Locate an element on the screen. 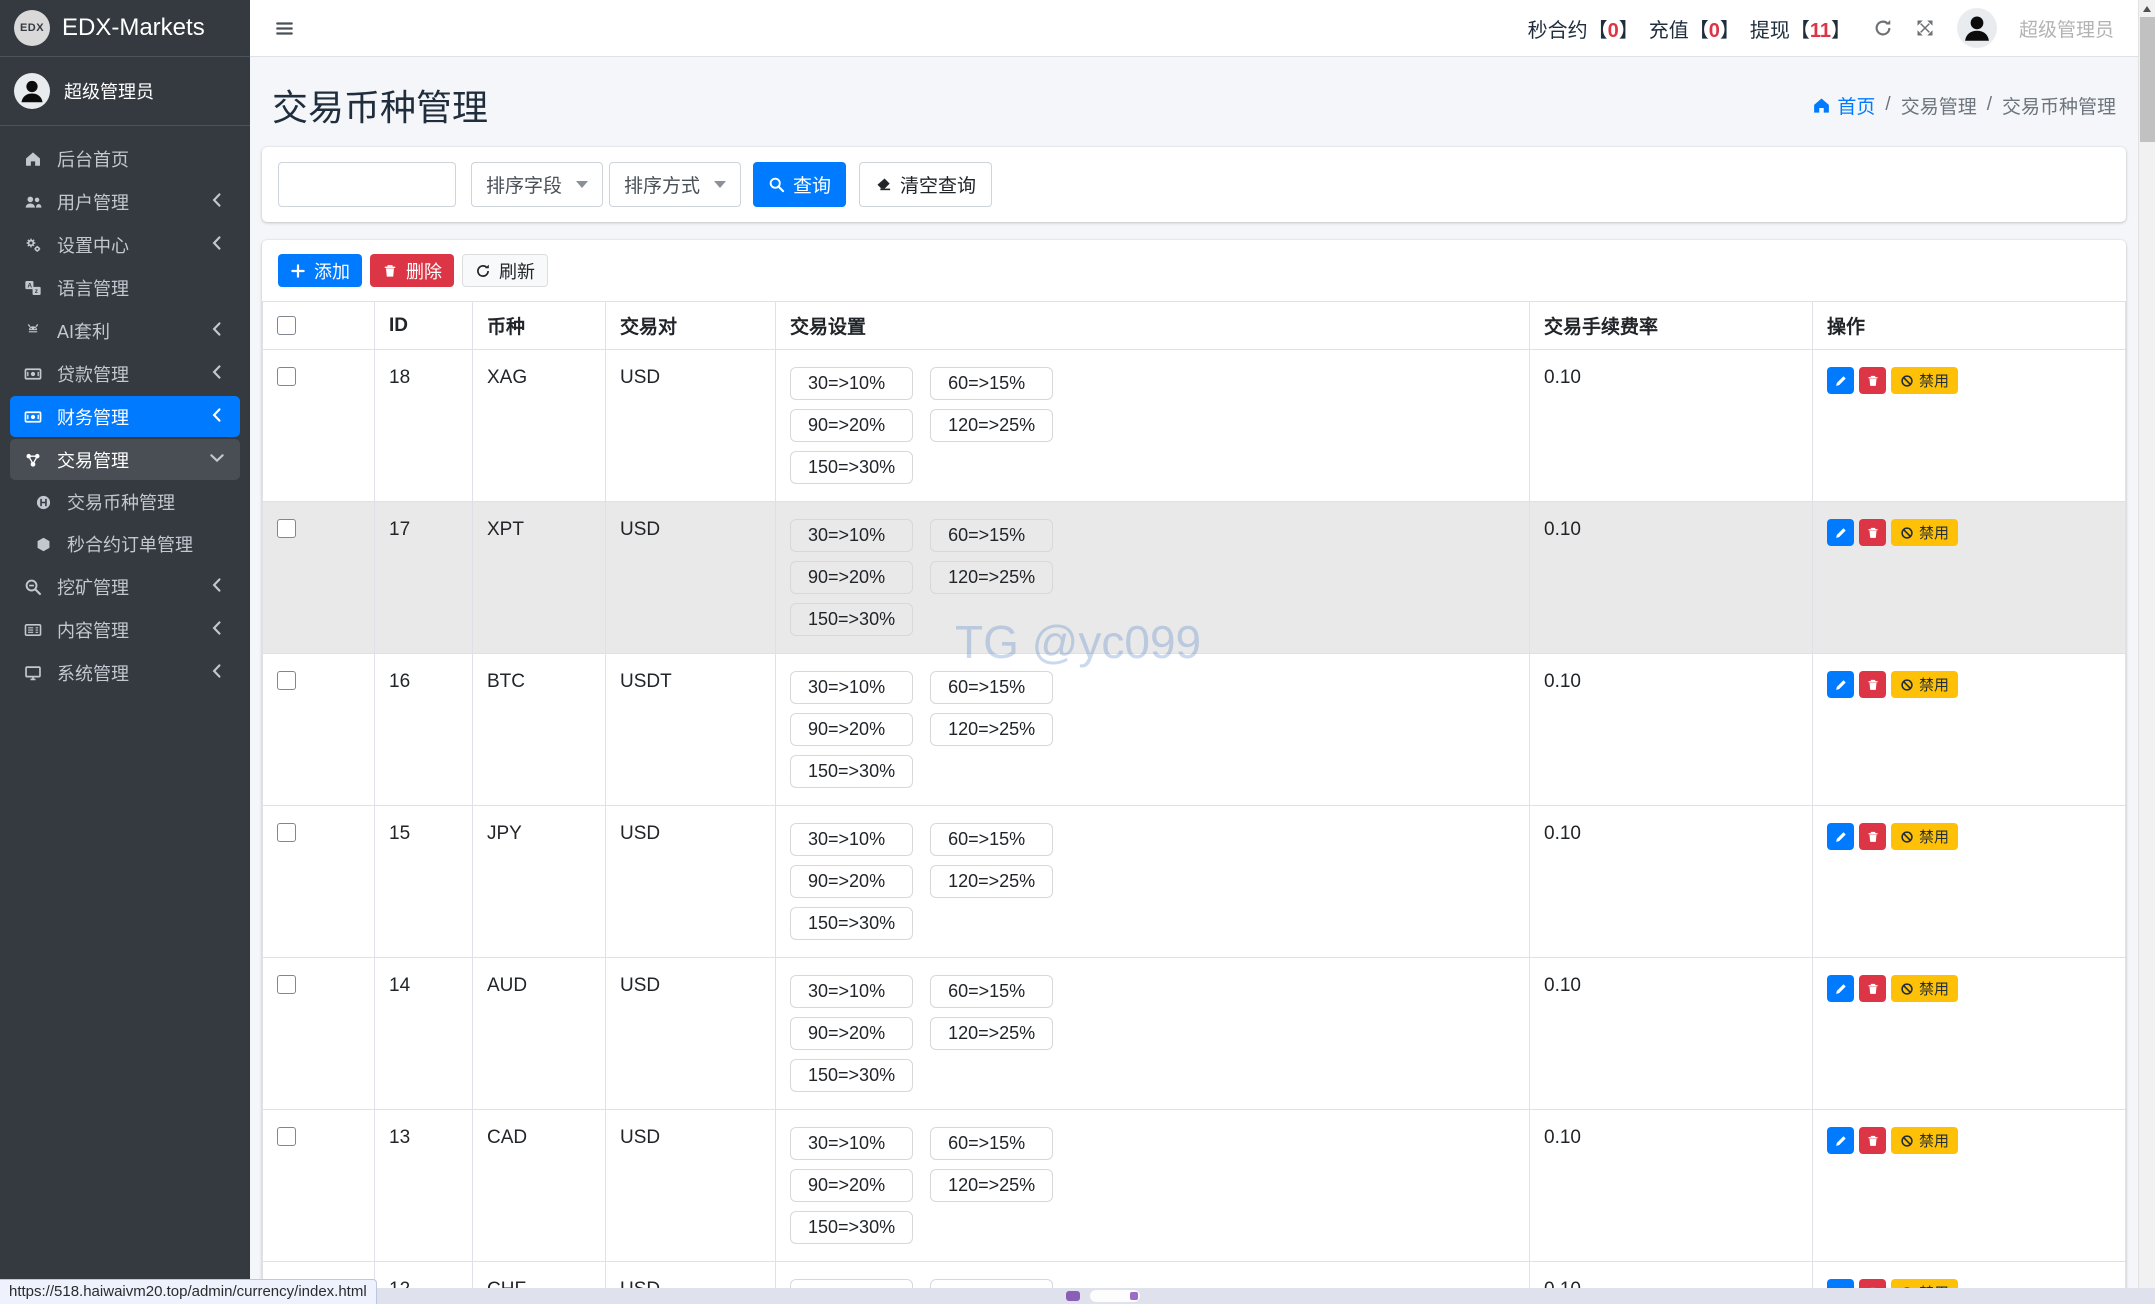 This screenshot has height=1304, width=2155. delete-button-label: 删除 is located at coordinates (424, 271).